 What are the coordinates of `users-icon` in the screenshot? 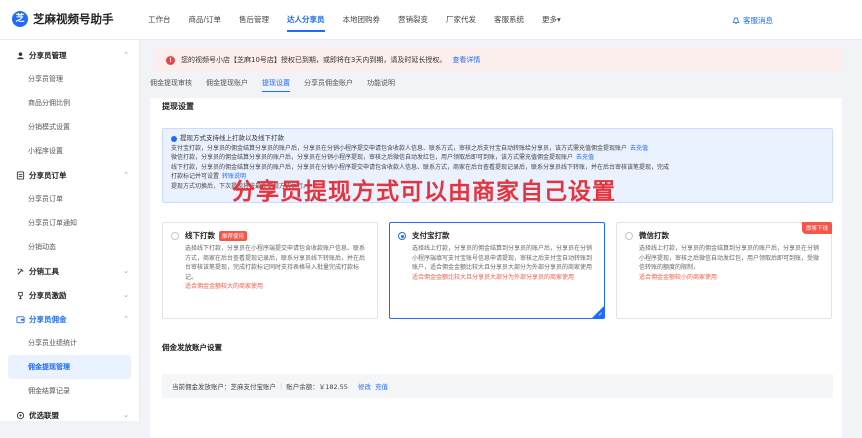 It's located at (20, 55).